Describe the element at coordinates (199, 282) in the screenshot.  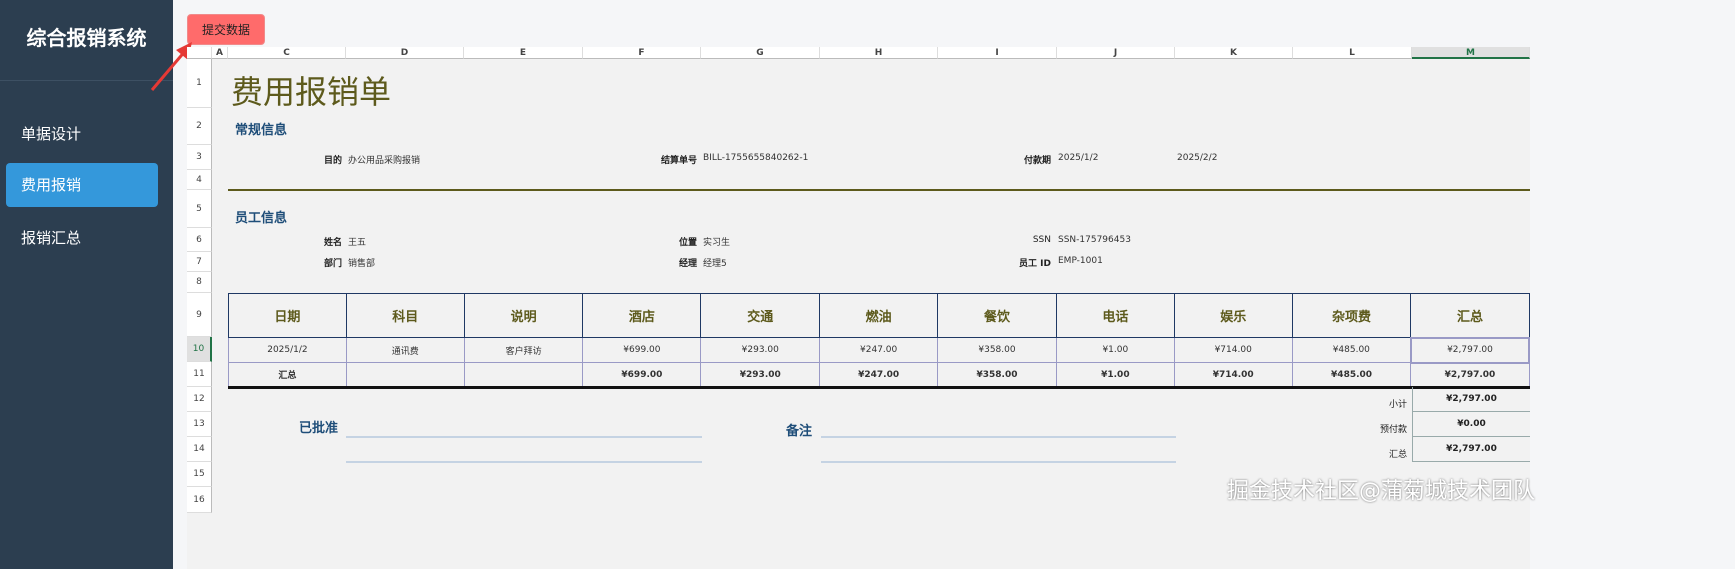
I see `row-header-8: 8` at that location.